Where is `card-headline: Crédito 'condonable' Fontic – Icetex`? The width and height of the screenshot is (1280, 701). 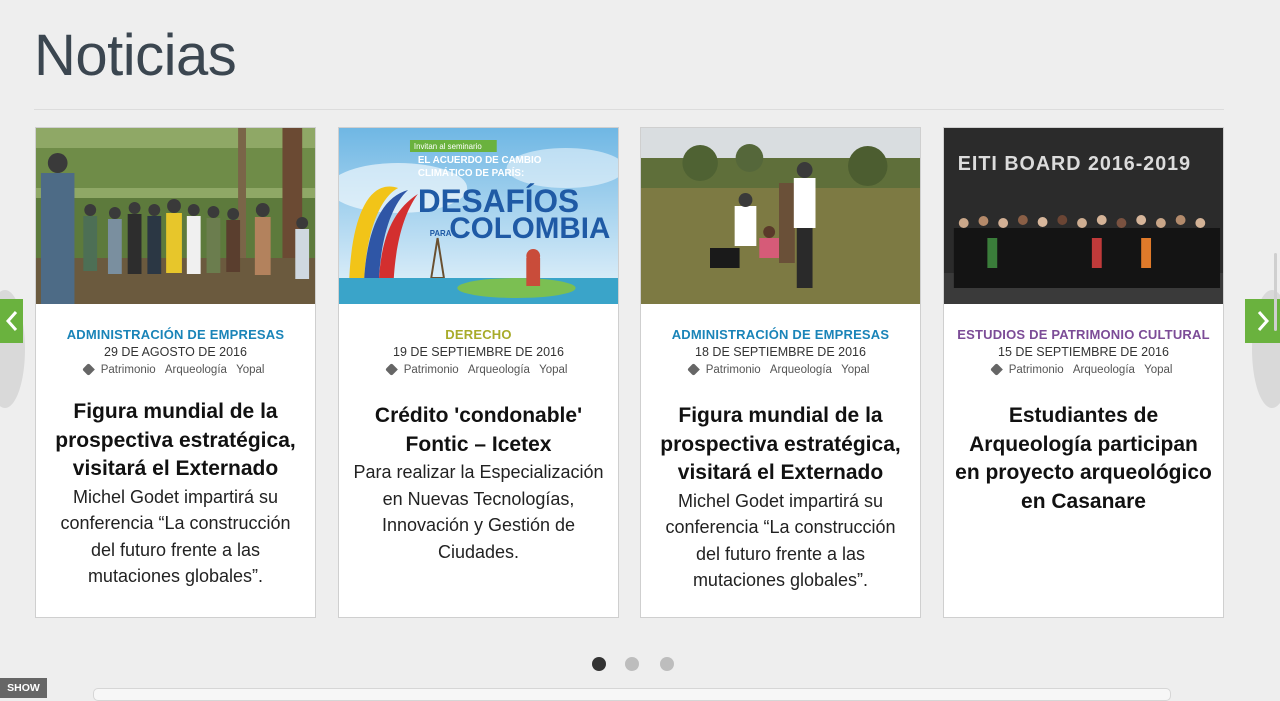 card-headline: Crédito 'condonable' Fontic – Icetex is located at coordinates (478, 430).